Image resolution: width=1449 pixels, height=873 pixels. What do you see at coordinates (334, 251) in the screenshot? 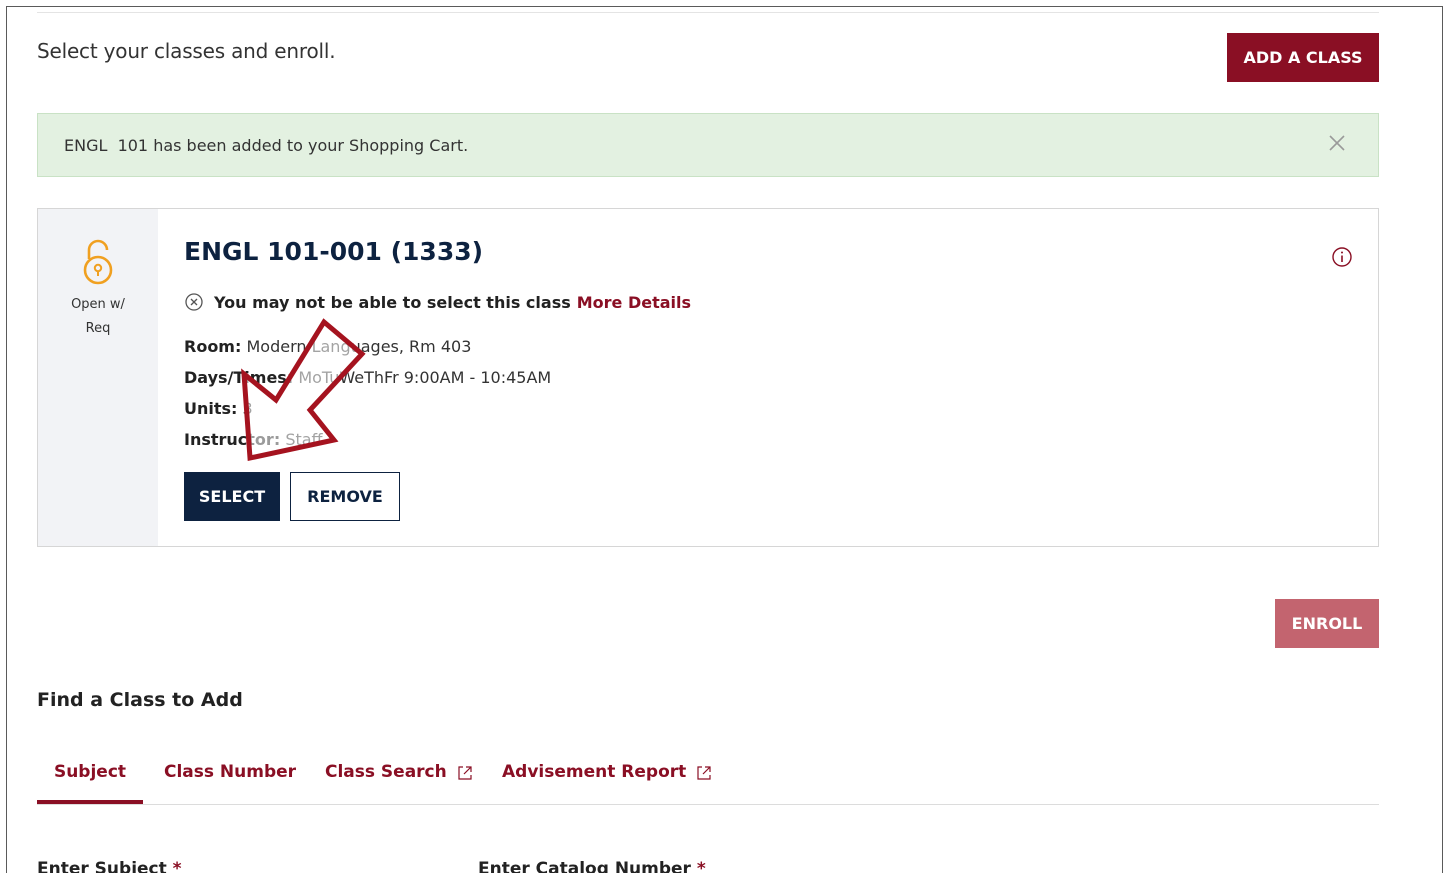
I see `class-title: ENGL 101-001 (1333)` at bounding box center [334, 251].